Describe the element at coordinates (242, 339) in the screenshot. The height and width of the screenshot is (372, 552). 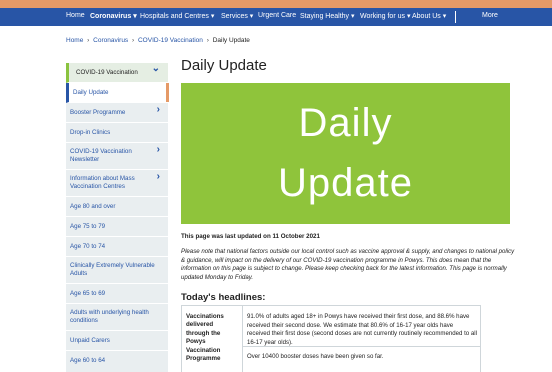
I see `table-column-divider` at that location.